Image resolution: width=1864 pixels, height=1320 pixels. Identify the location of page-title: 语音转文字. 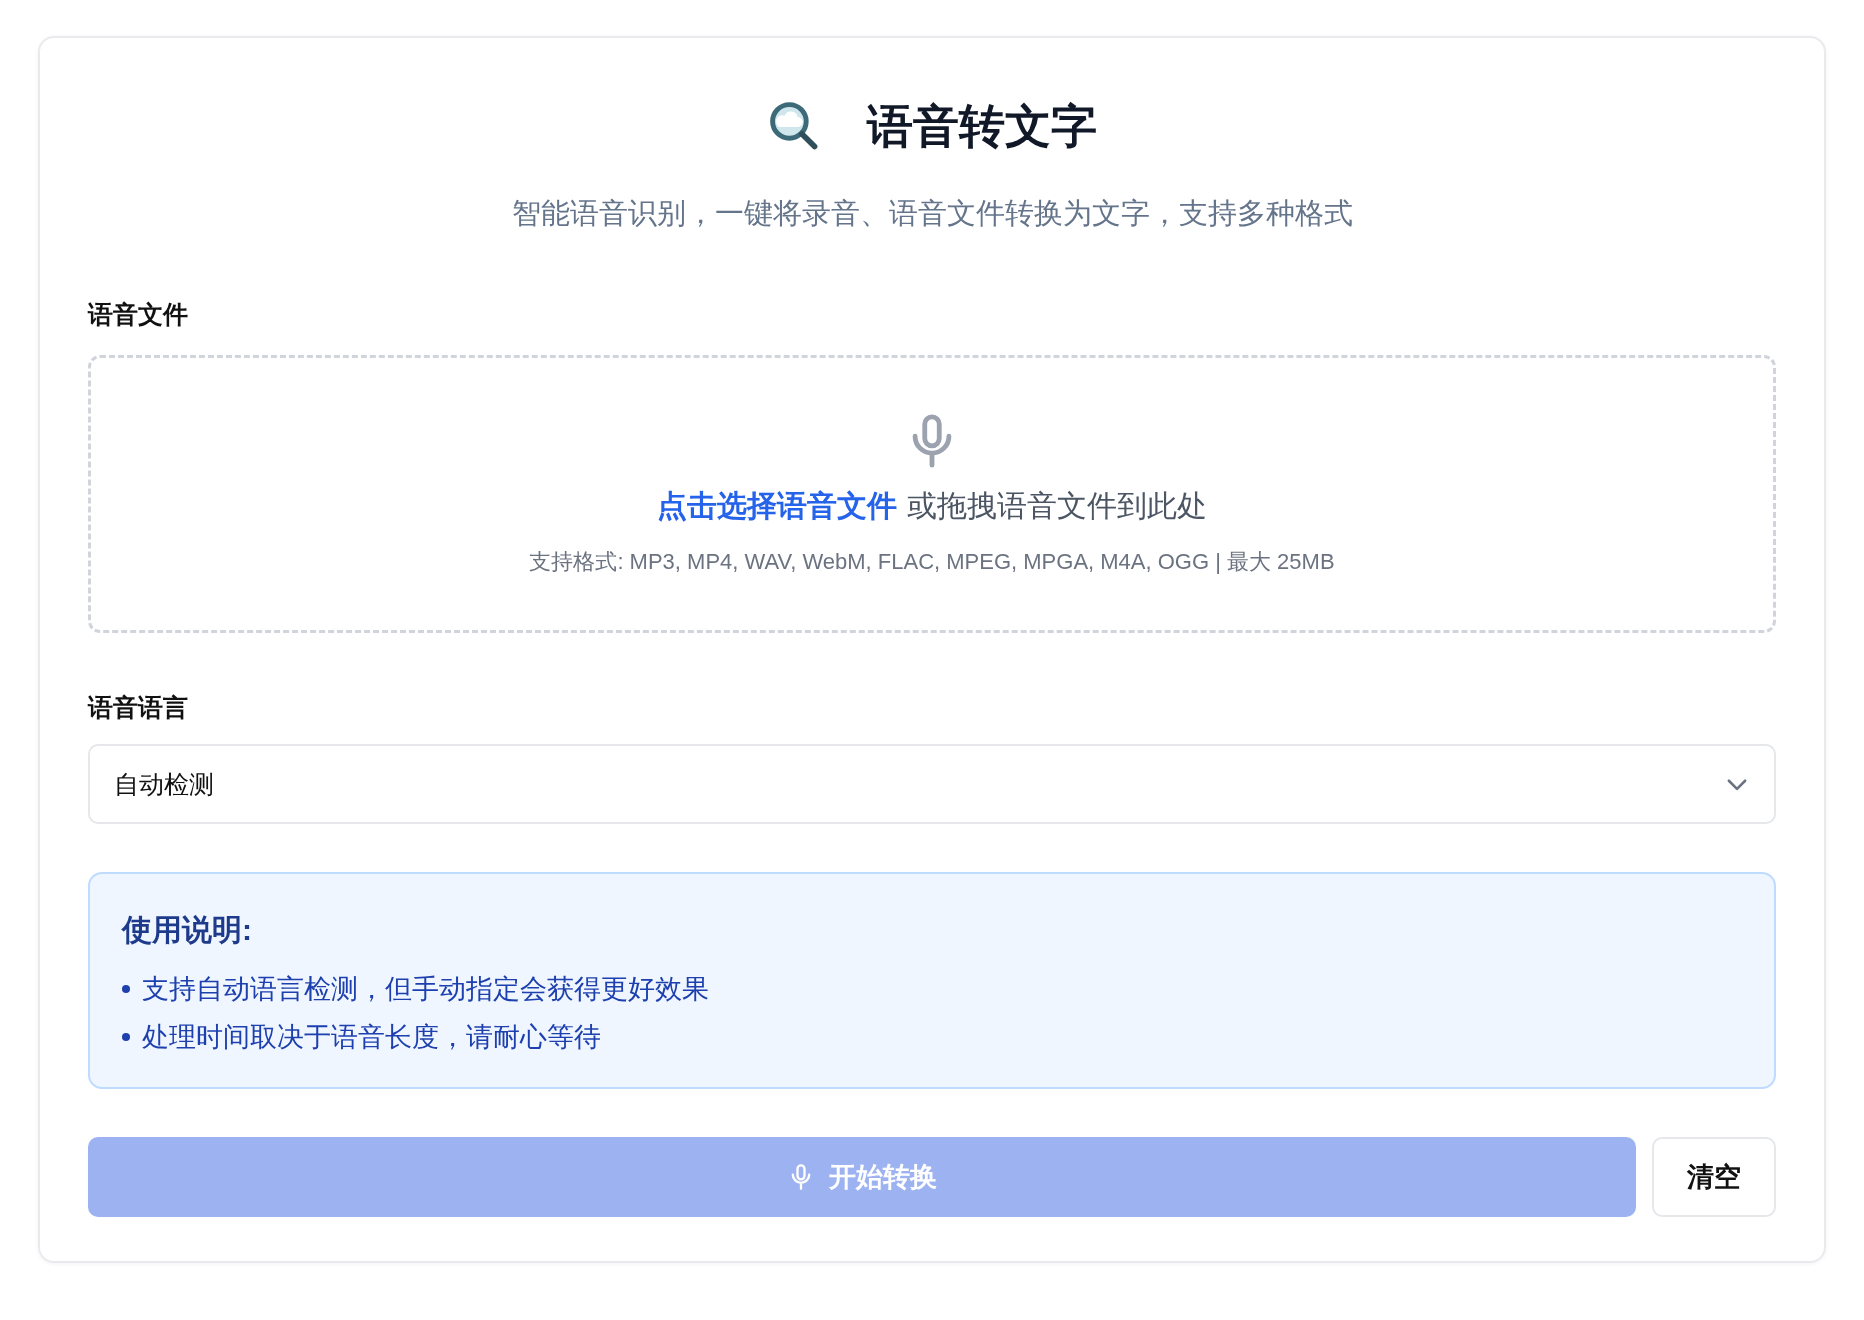
(982, 126).